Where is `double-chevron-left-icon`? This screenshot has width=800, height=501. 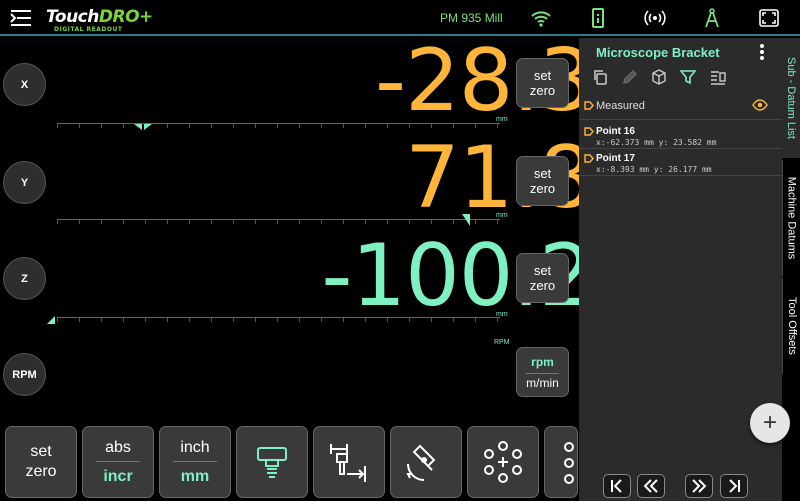
double-chevron-left-icon is located at coordinates (650, 486).